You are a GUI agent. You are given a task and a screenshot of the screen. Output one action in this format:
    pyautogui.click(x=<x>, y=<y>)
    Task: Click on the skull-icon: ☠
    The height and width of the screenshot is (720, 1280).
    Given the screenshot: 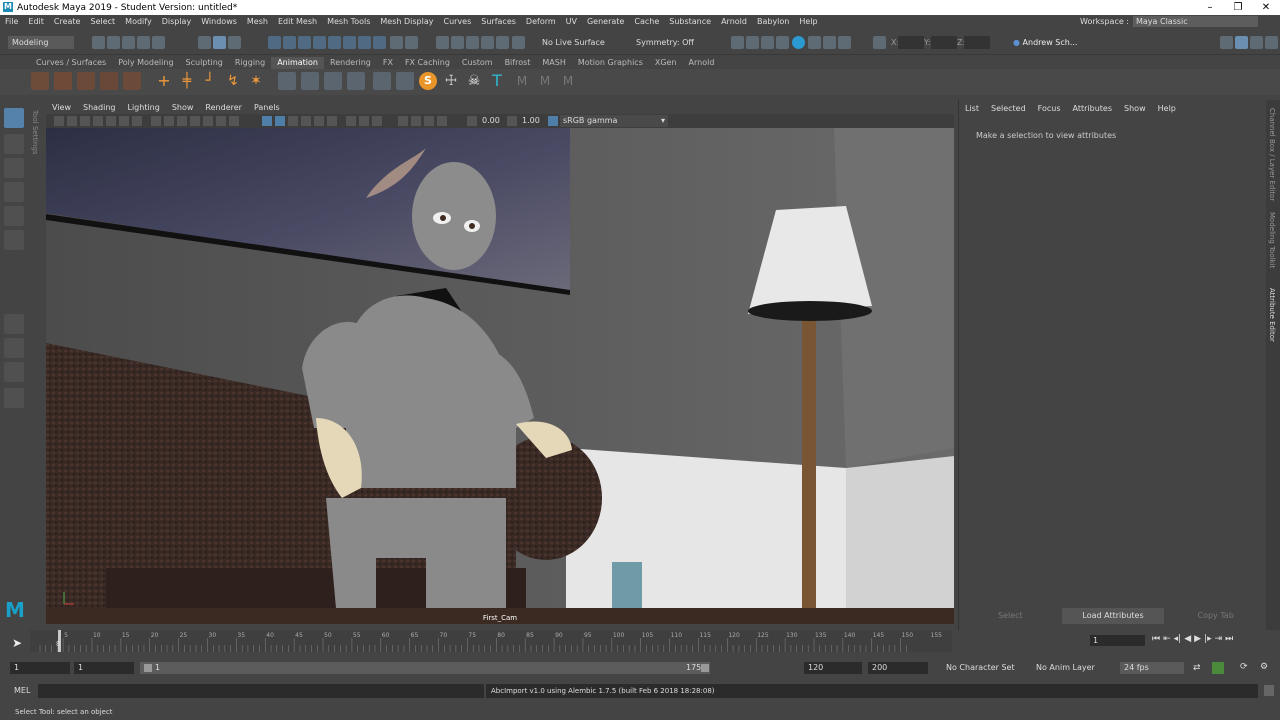 What is the action you would take?
    pyautogui.click(x=474, y=81)
    